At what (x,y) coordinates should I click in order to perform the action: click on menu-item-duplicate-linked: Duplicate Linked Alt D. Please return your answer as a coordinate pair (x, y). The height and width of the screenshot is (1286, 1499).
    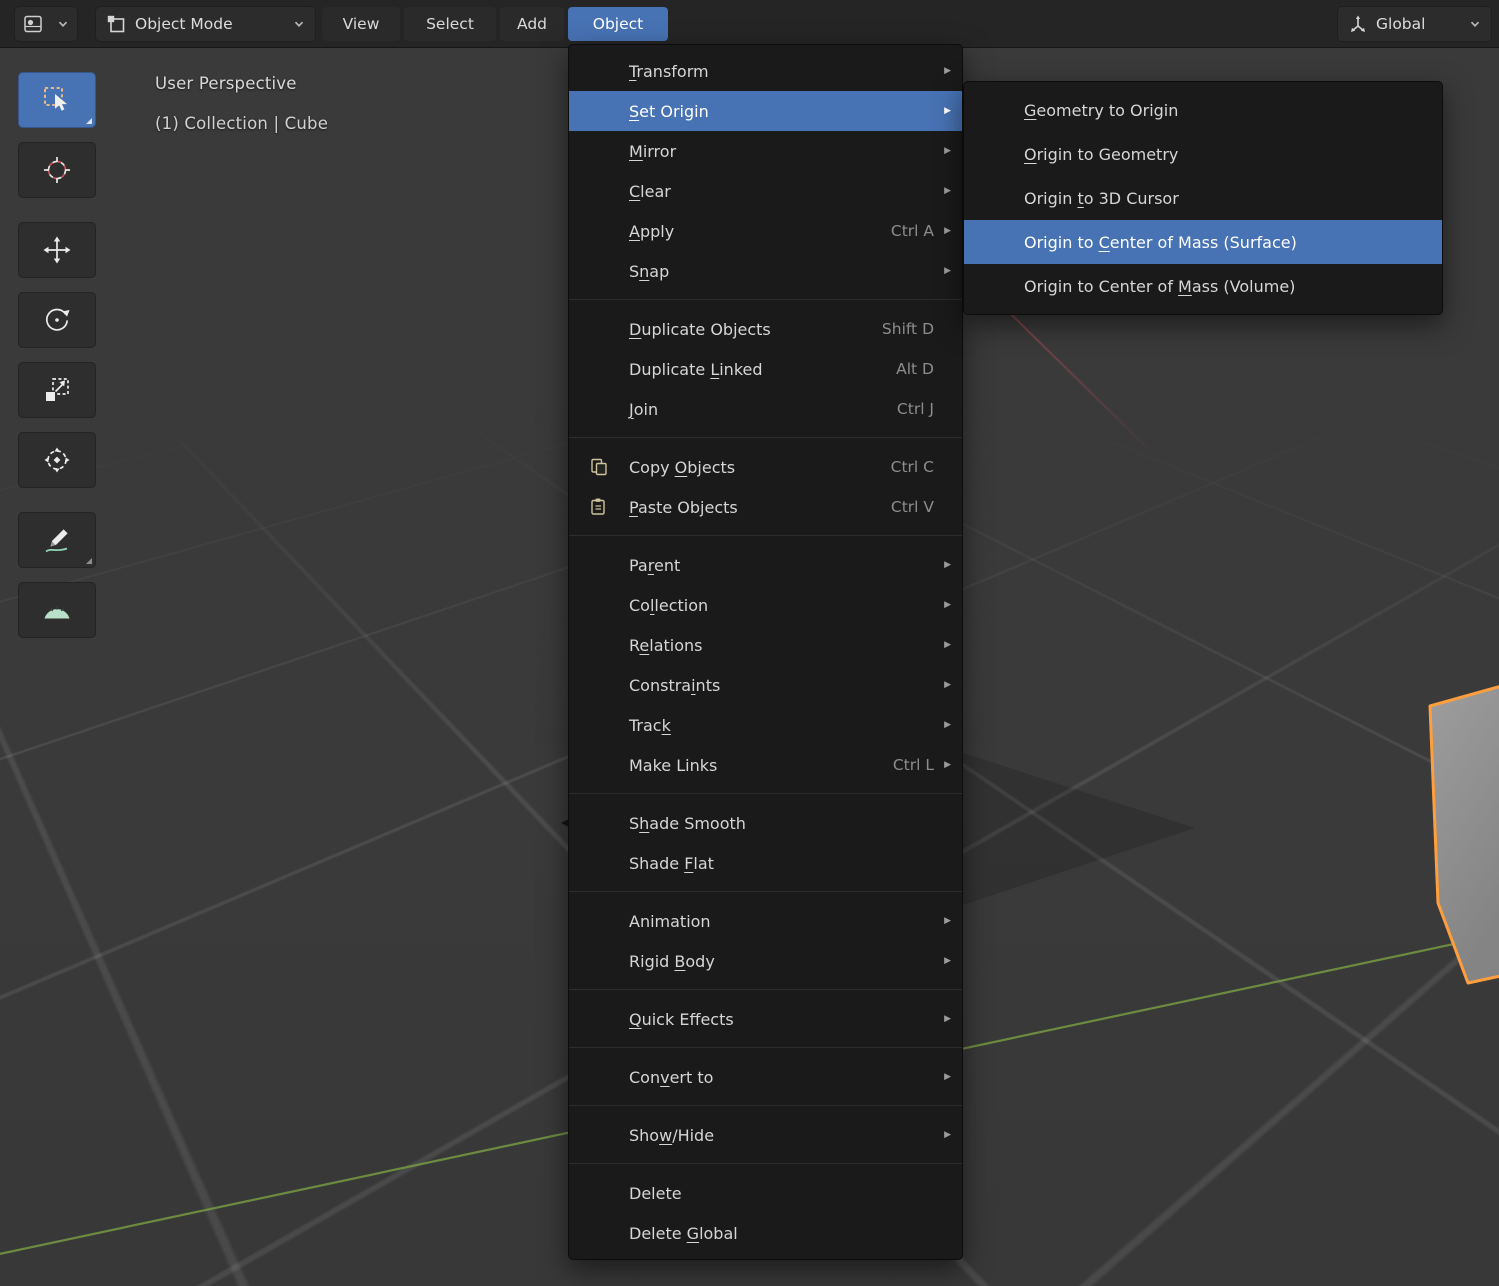
    Looking at the image, I should click on (765, 369).